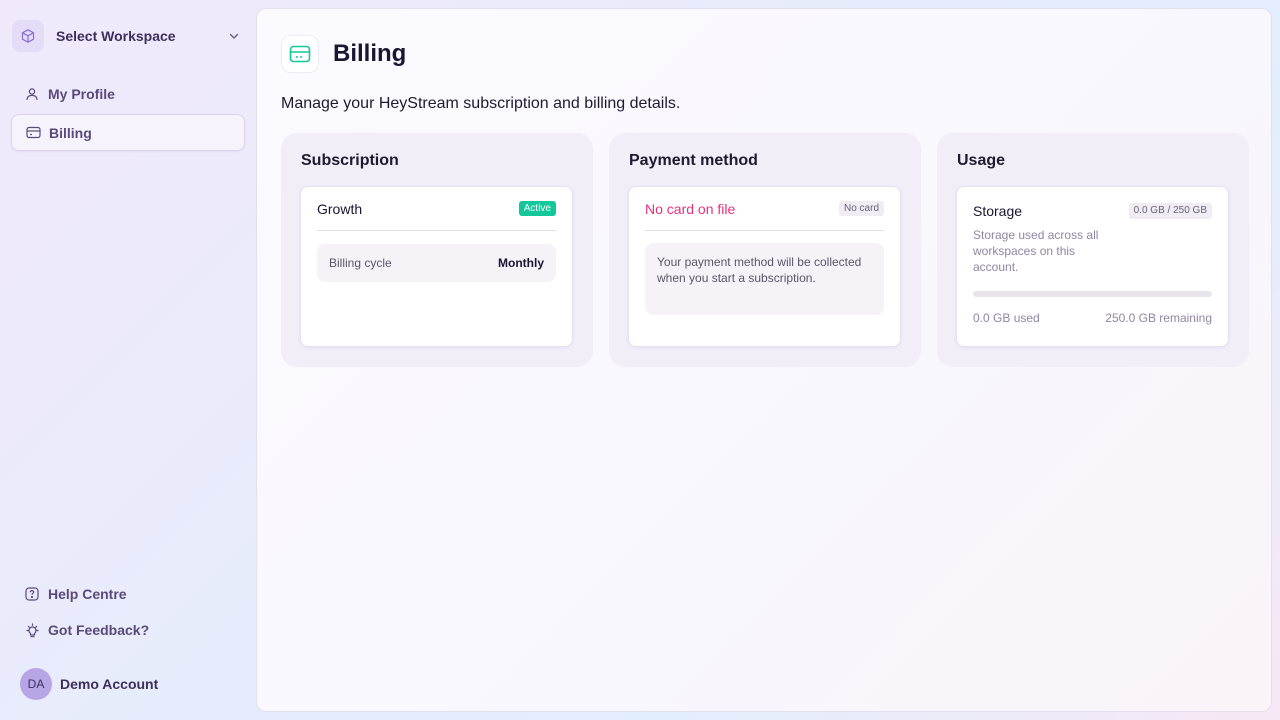  I want to click on cube-icon, so click(28, 36).